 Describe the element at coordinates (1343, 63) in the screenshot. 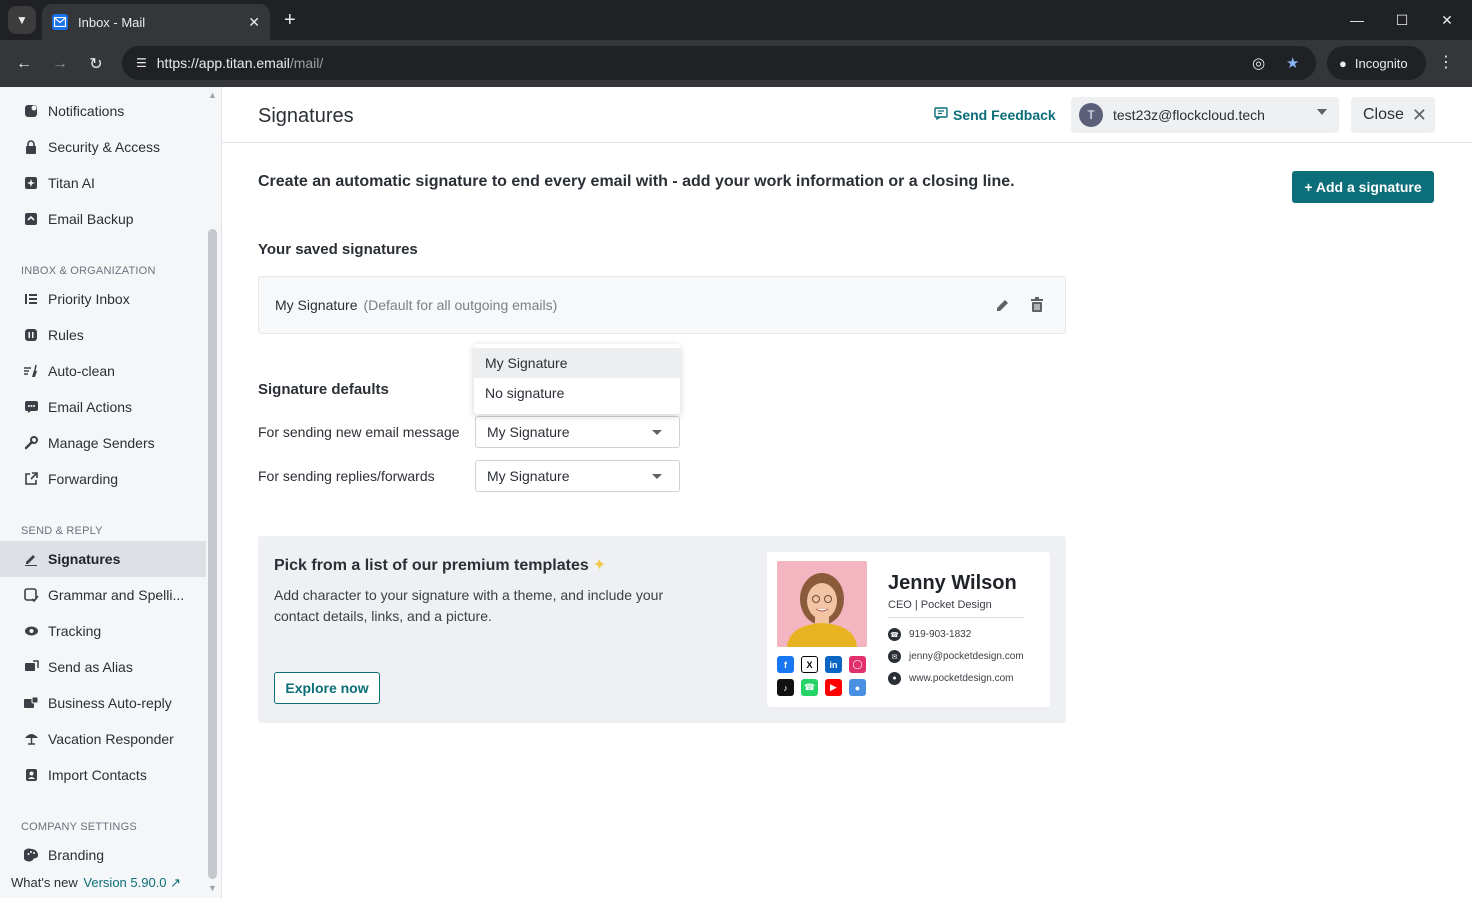

I see `incognito-icon: ●` at that location.